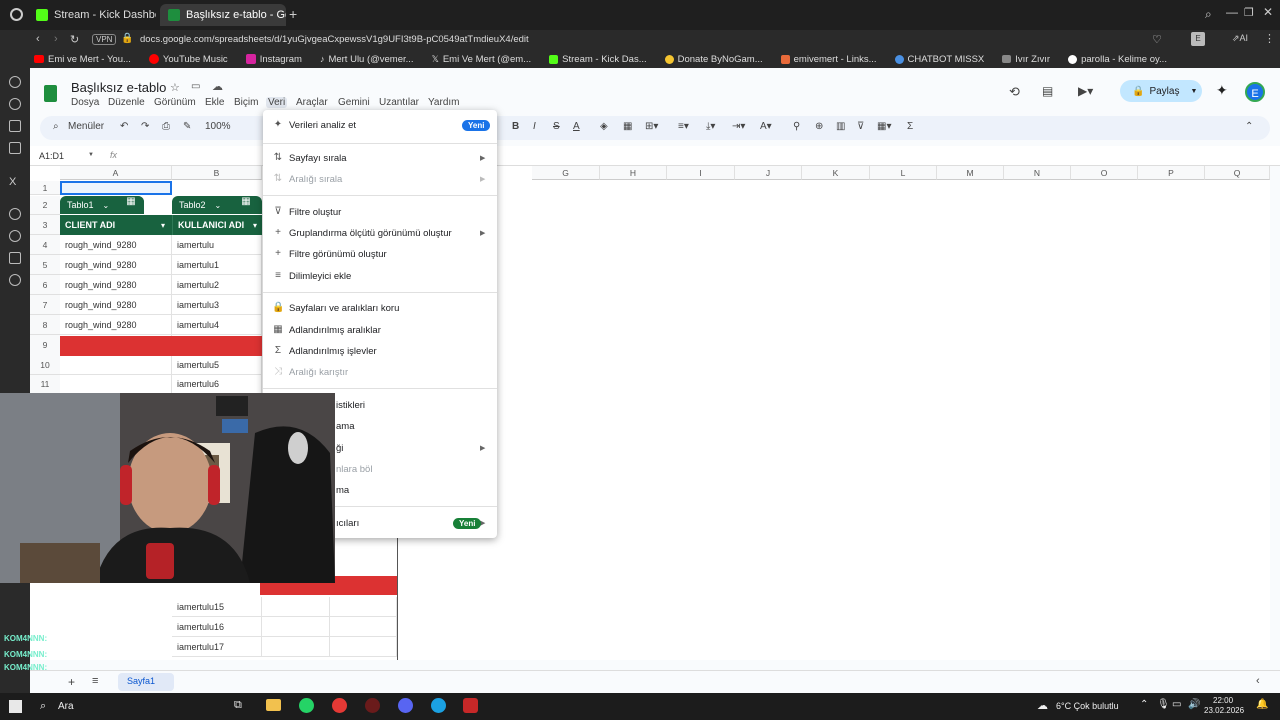 Image resolution: width=1280 pixels, height=720 pixels. Describe the element at coordinates (45, 305) in the screenshot. I see `row-header: 7` at that location.